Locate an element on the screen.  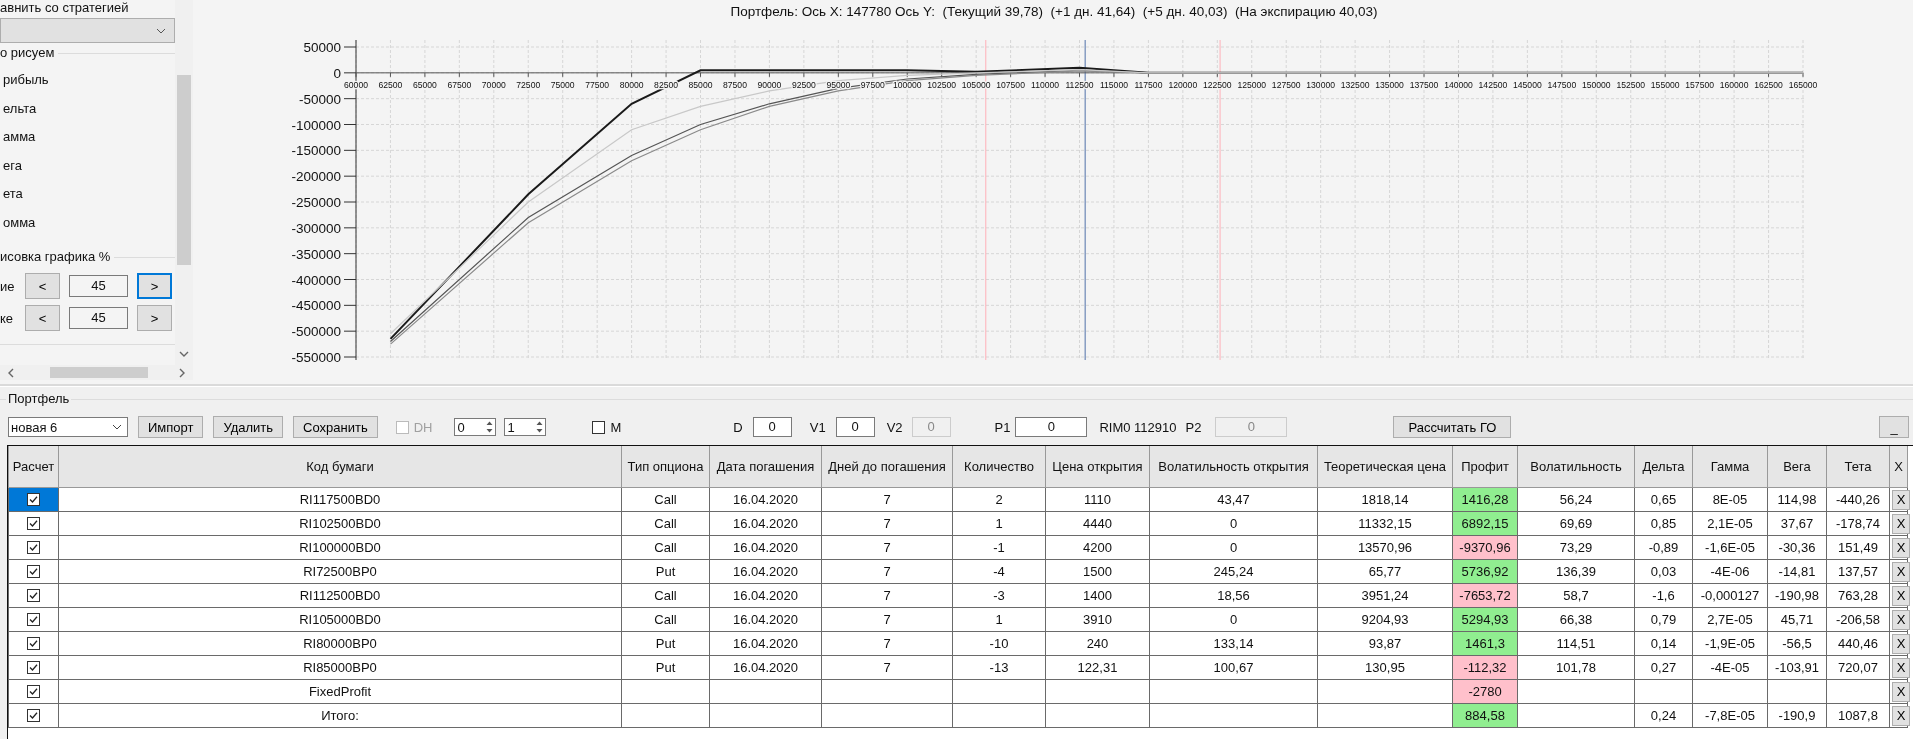
table-cell: RI100000BD0 is located at coordinates (340, 547).